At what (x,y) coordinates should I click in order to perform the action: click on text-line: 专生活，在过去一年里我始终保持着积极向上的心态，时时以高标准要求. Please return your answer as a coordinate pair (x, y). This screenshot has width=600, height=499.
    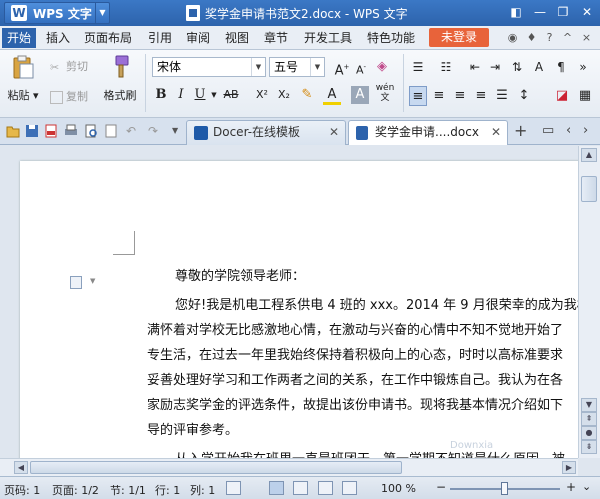
    Looking at the image, I should click on (355, 353).